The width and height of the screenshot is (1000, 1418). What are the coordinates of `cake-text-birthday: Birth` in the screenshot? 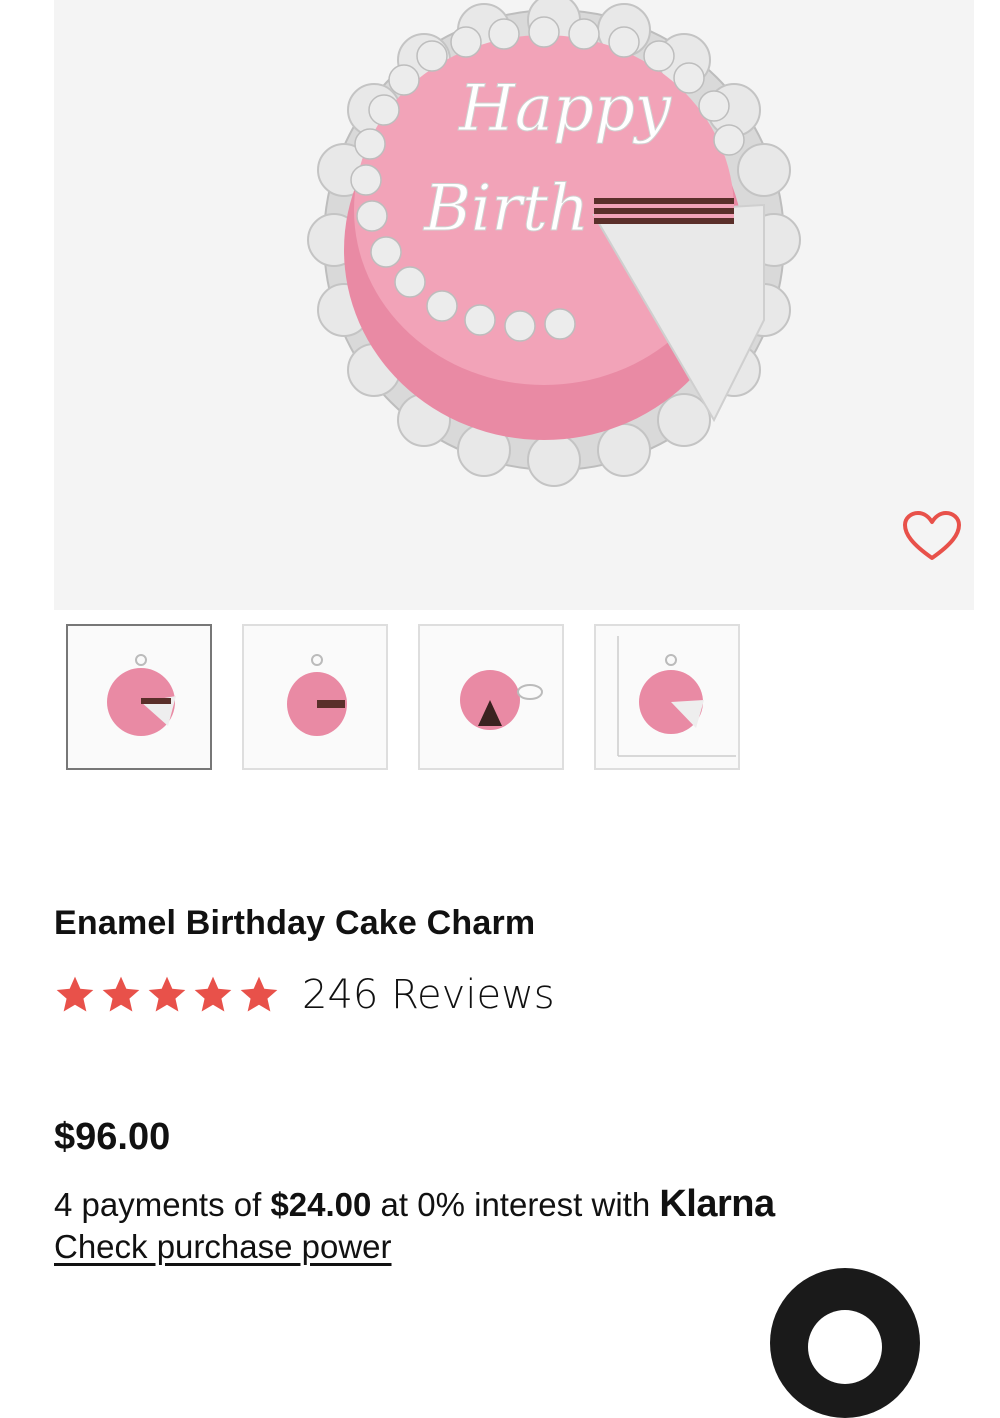 It's located at (506, 209).